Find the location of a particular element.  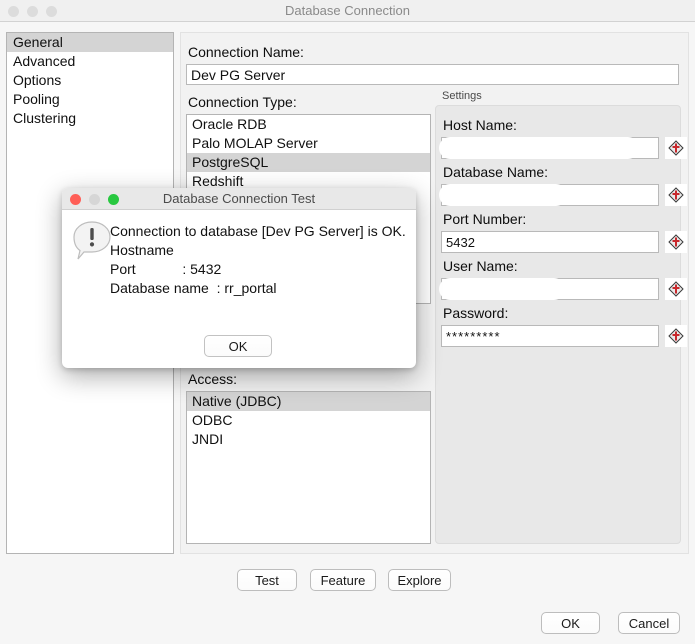

password-input is located at coordinates (550, 336).